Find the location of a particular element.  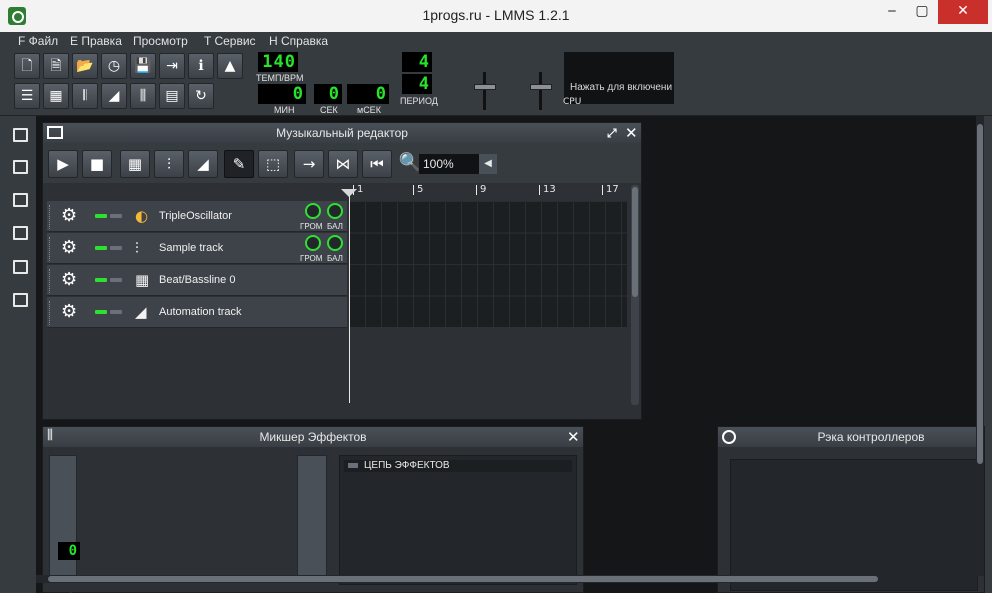

cpu-graph-hint: Нажать для включени is located at coordinates (621, 87).